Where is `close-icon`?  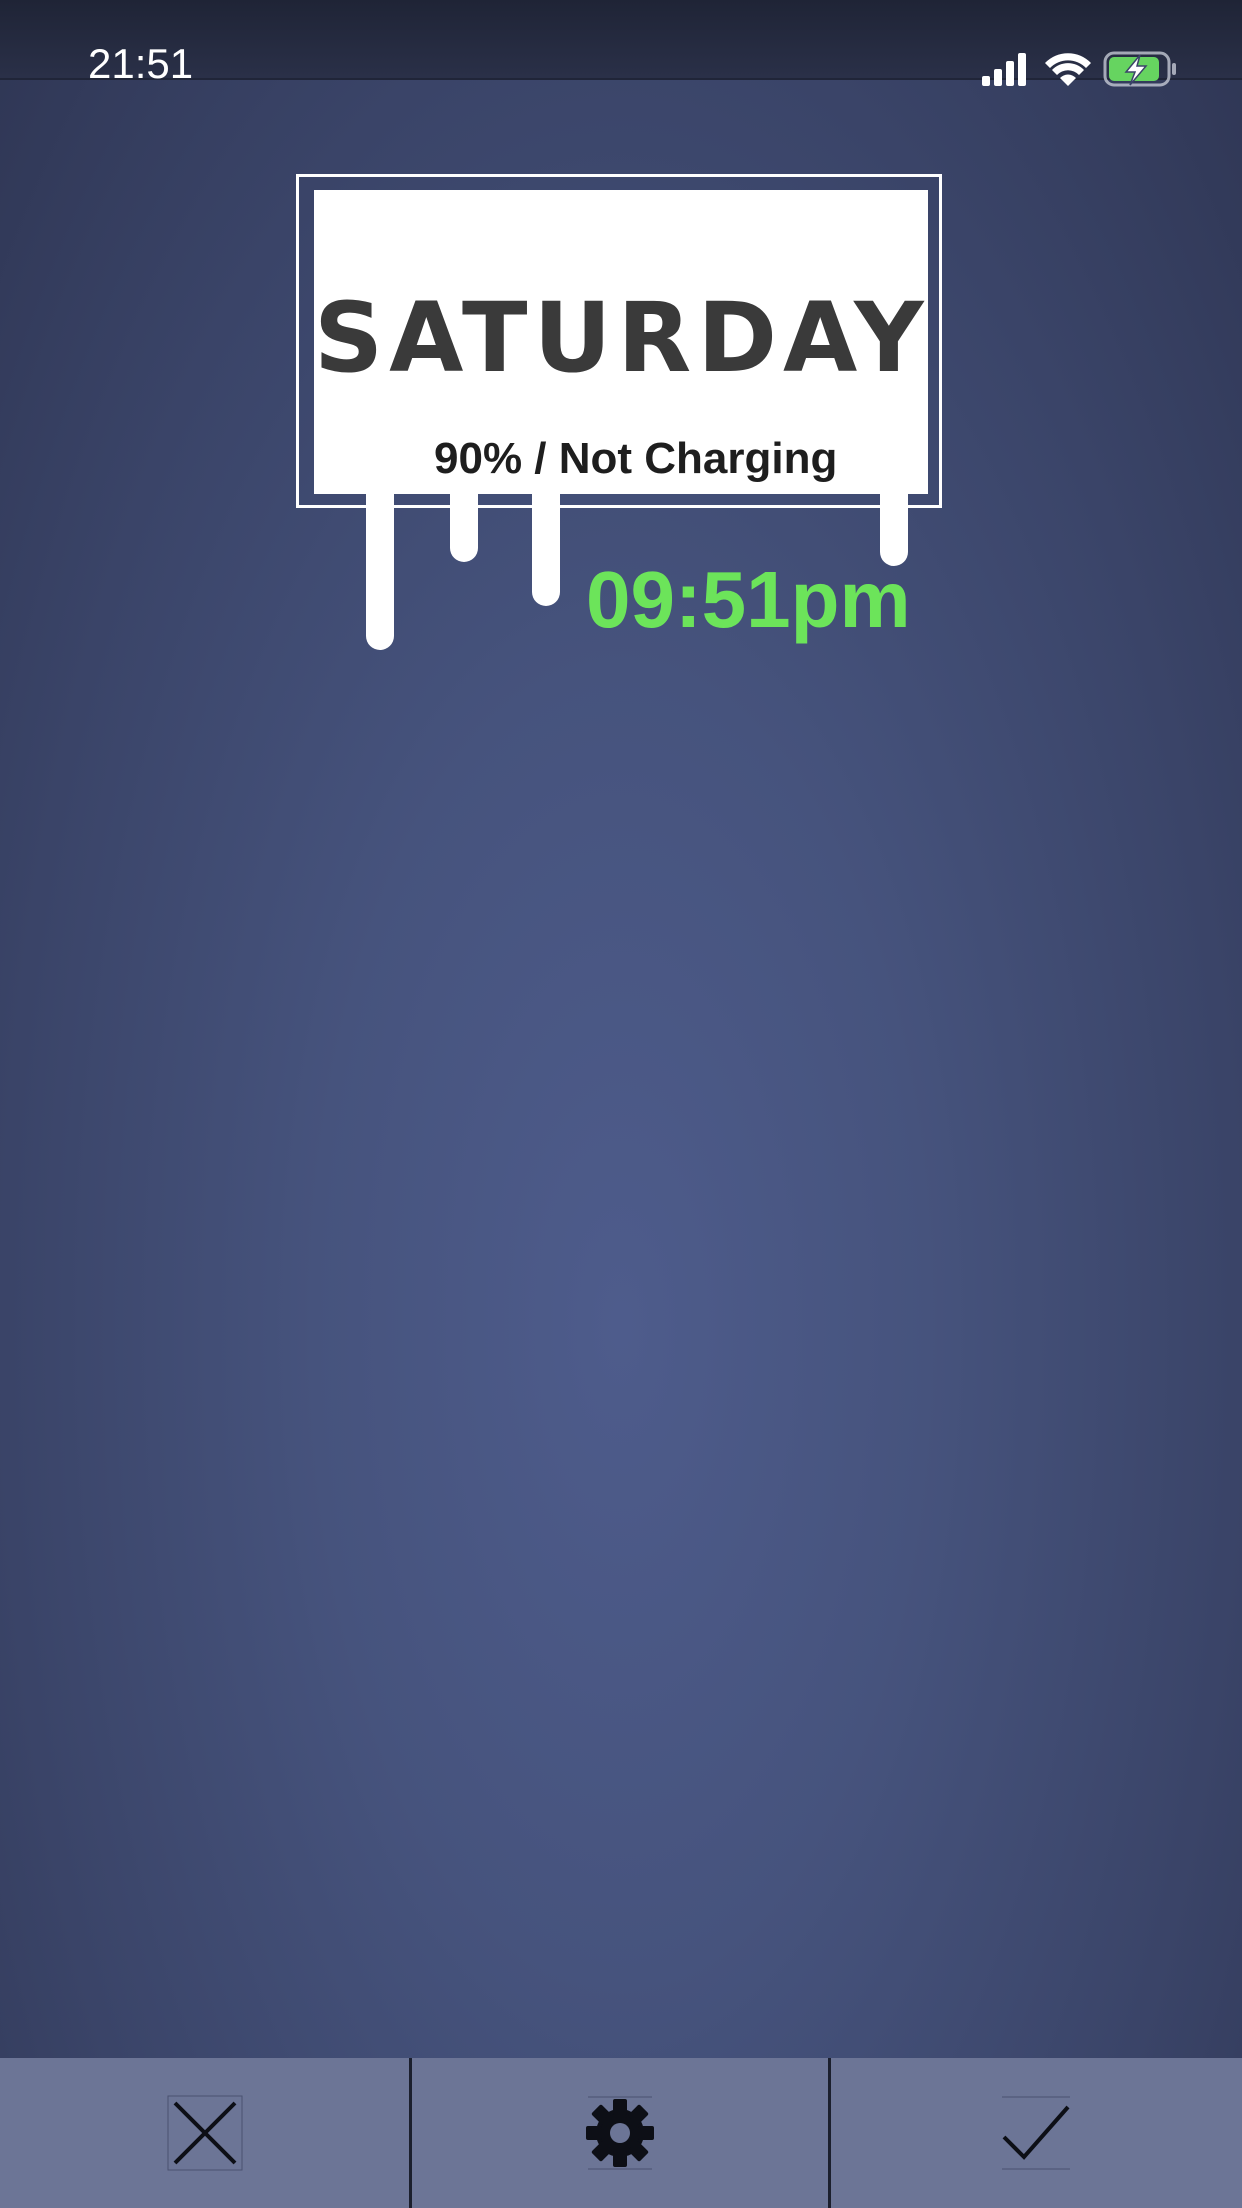 close-icon is located at coordinates (204, 2133).